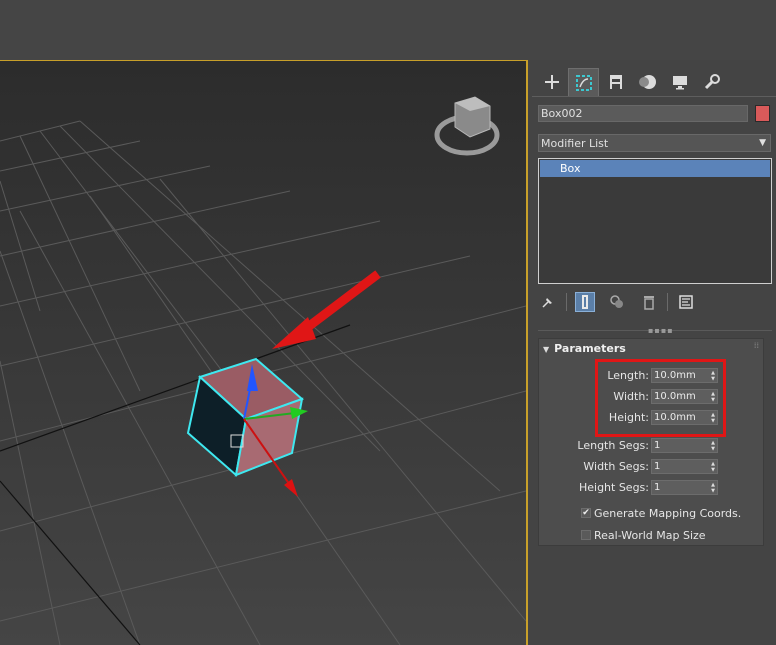 This screenshot has height=645, width=776. Describe the element at coordinates (575, 143) in the screenshot. I see `modifier-list-label: Modifier List` at that location.